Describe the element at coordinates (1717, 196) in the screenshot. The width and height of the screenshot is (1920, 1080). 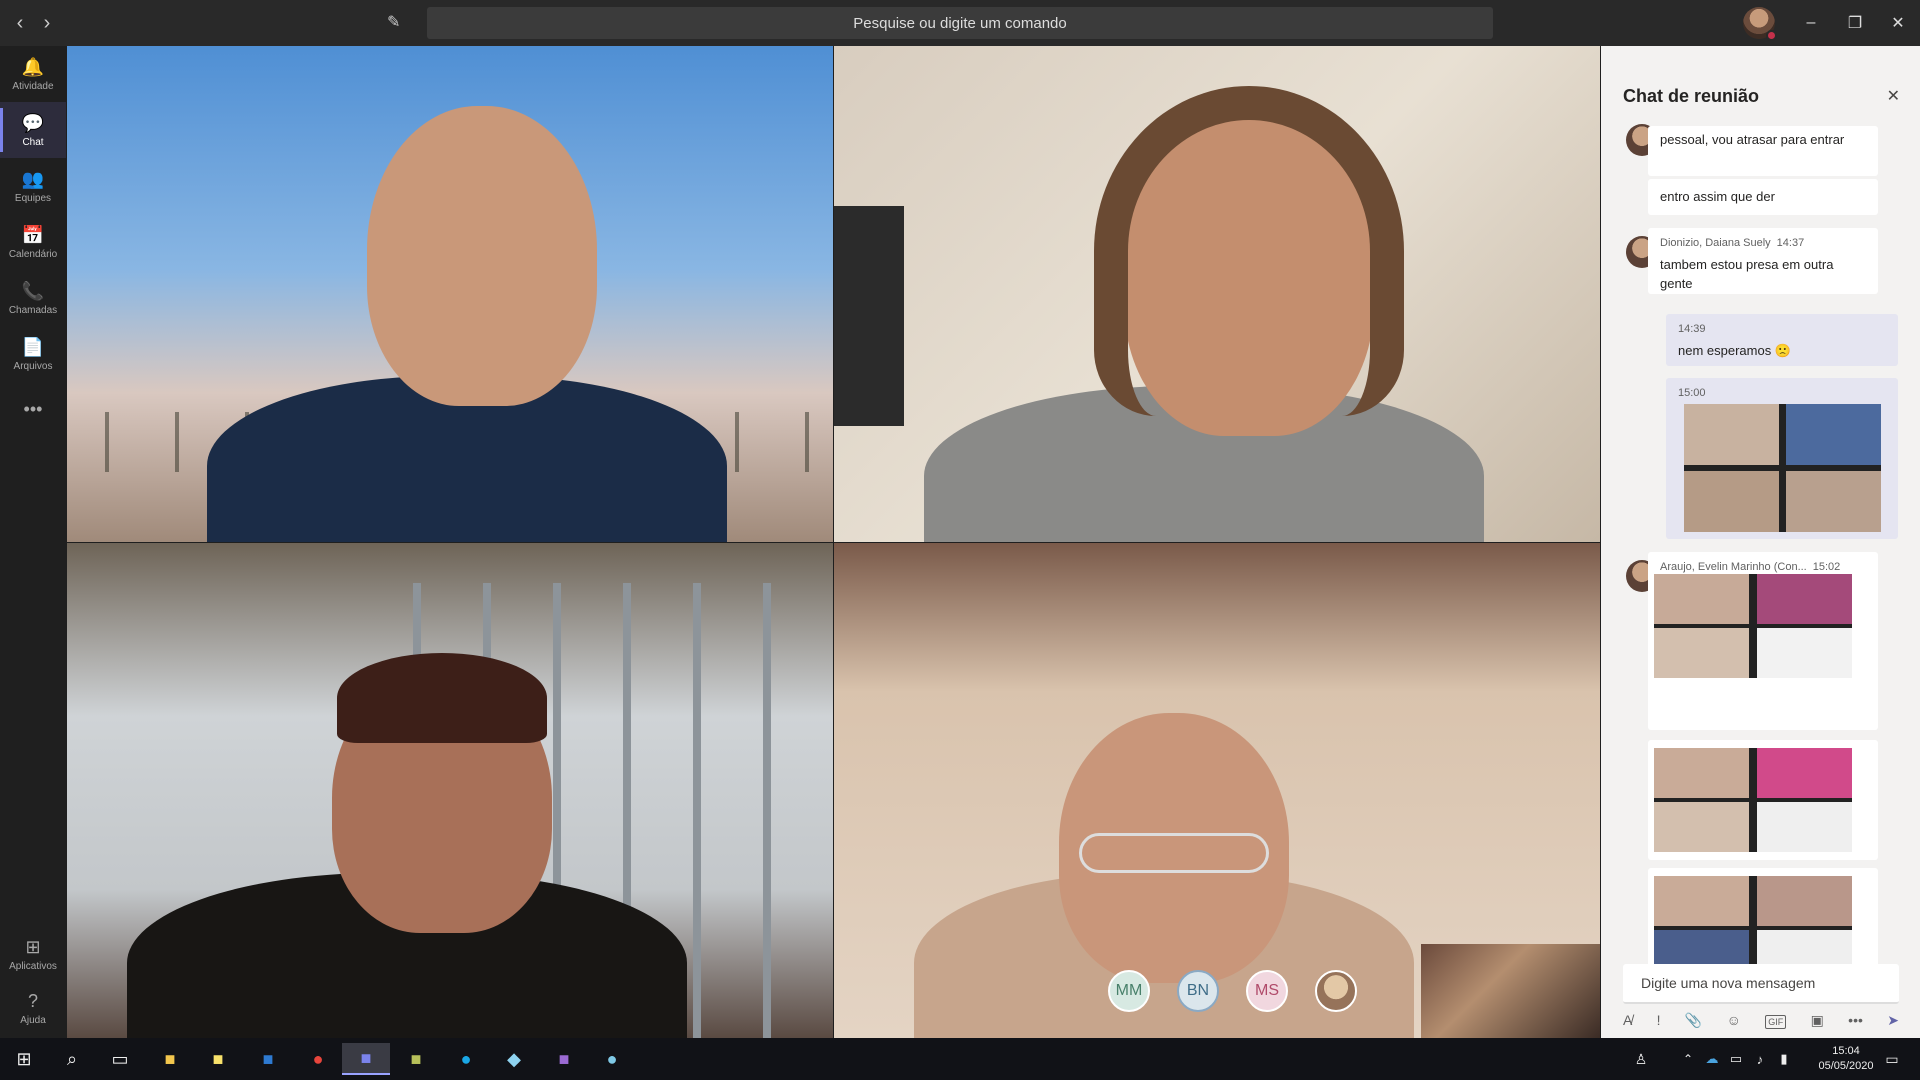
I see `message-text: entro assim que der` at that location.